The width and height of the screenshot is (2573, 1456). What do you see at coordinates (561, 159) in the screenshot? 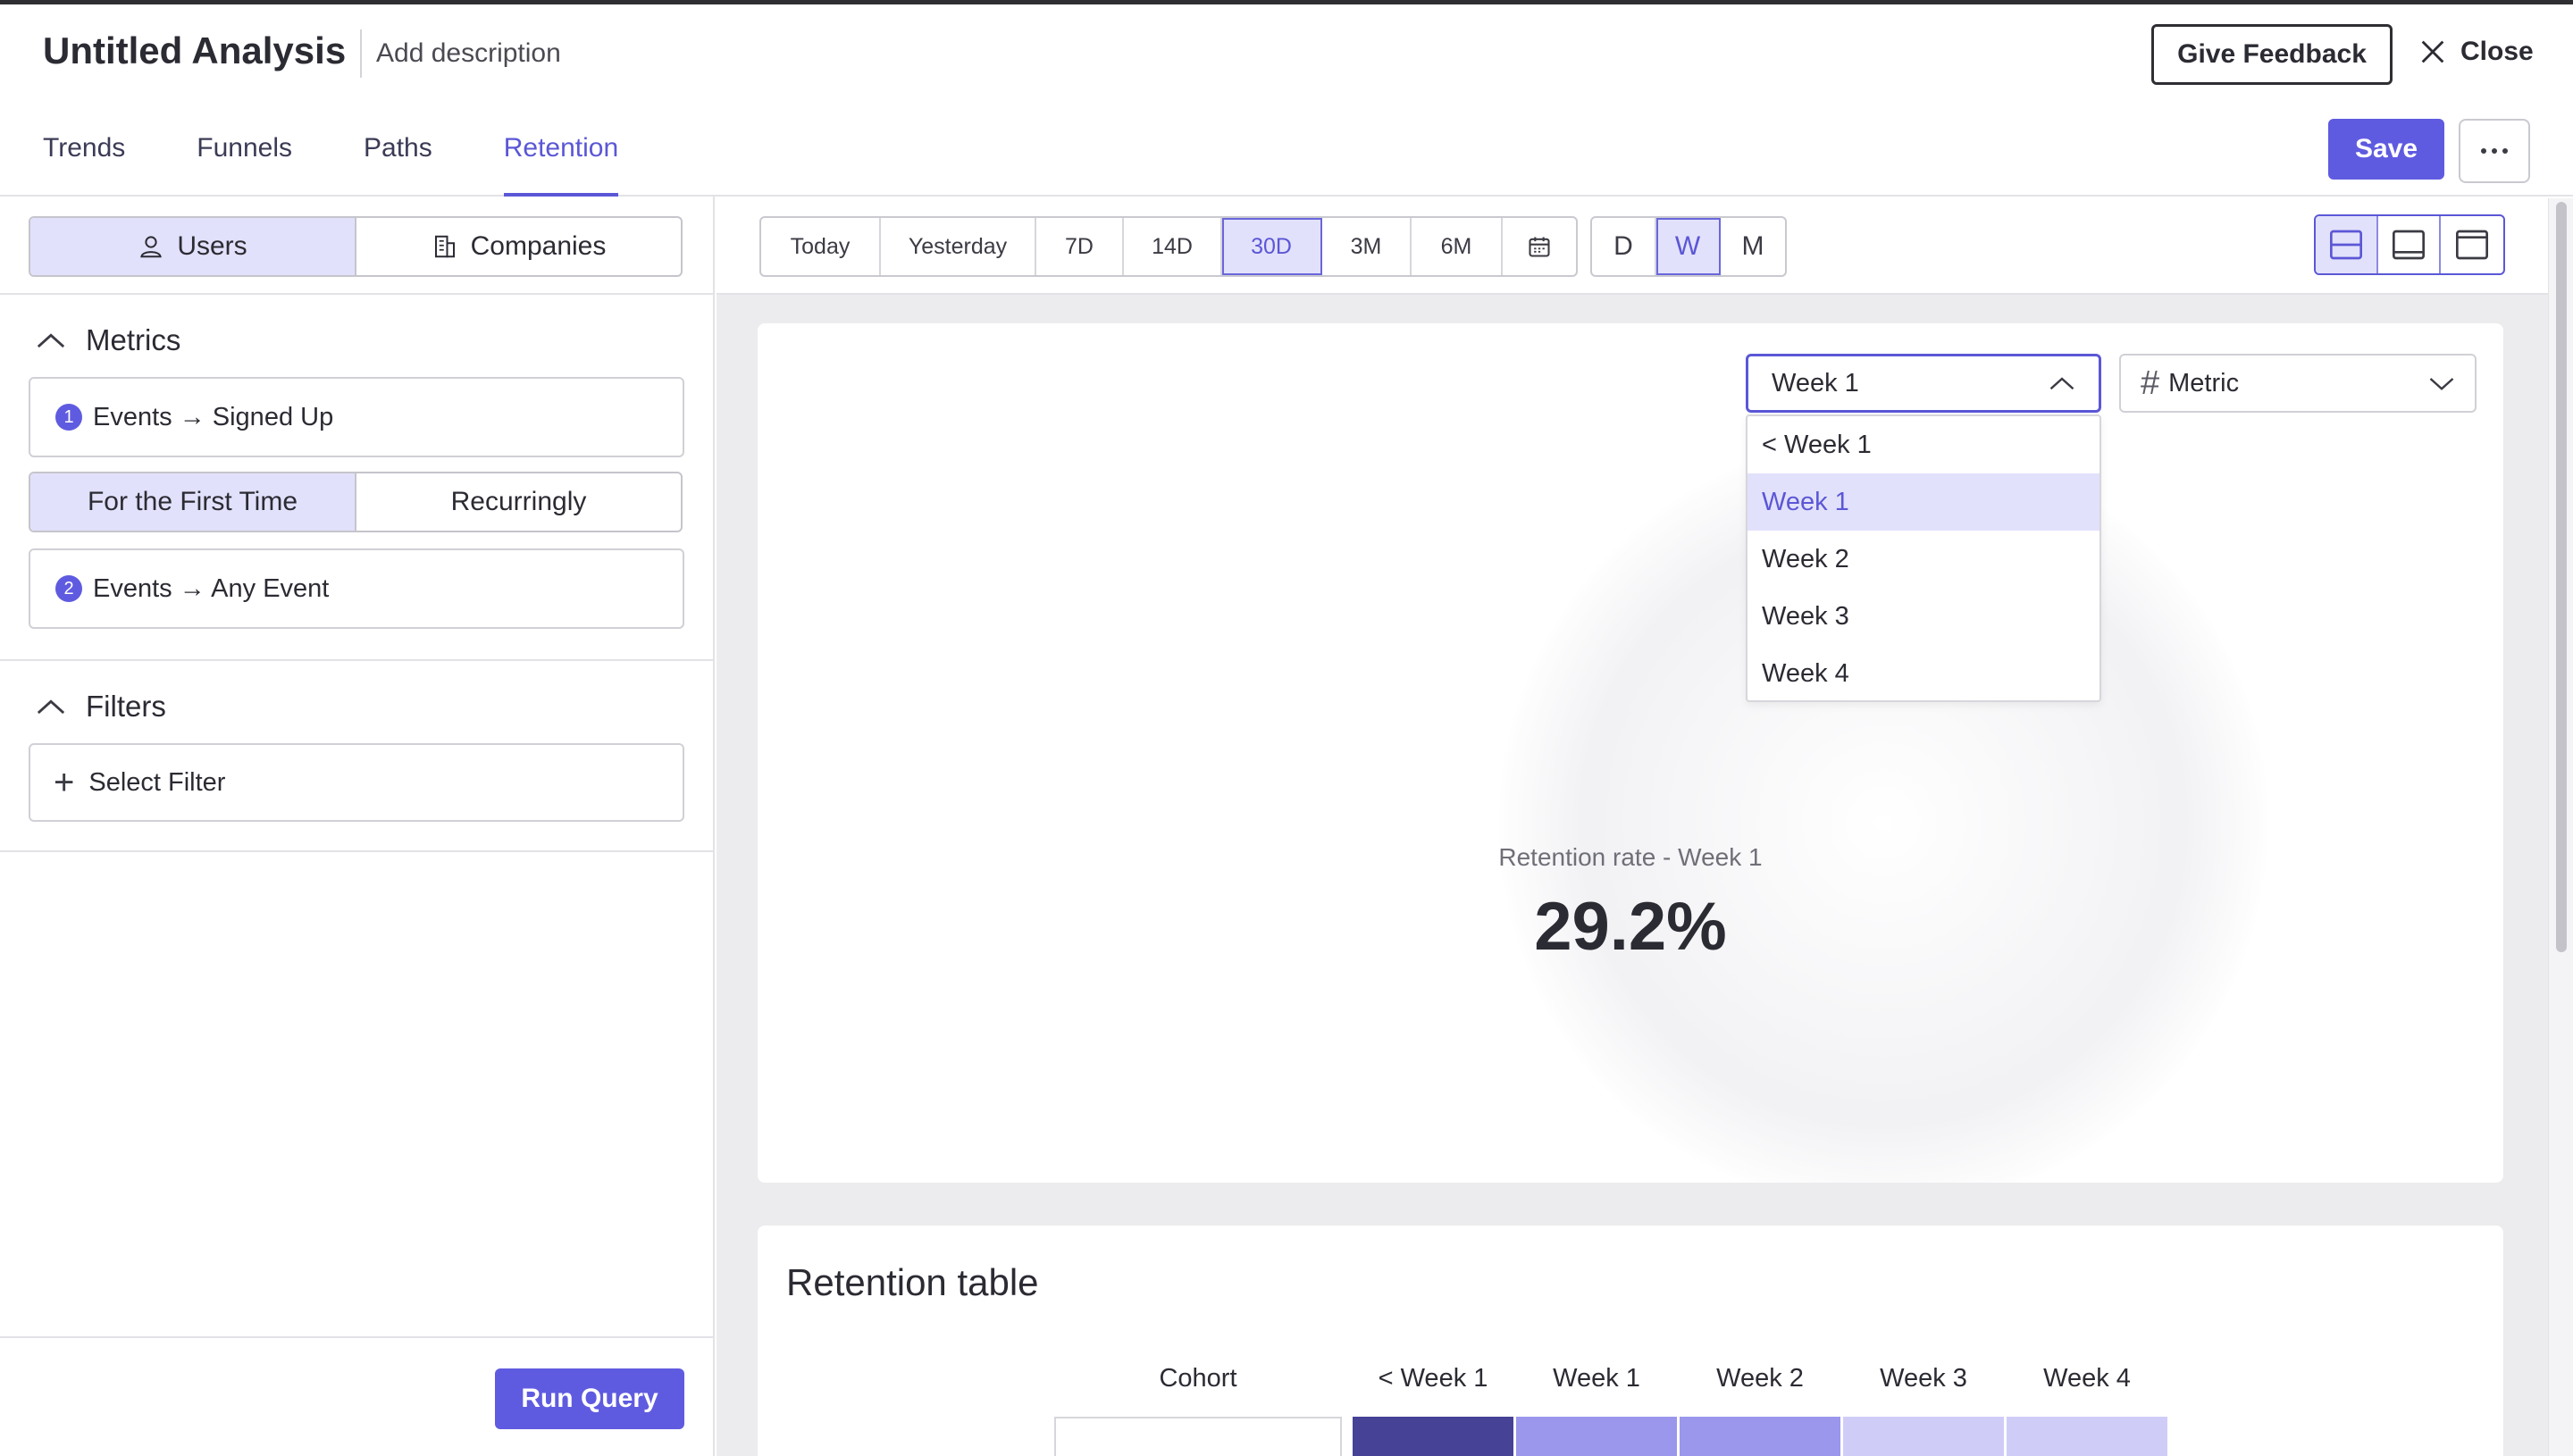
I see `tab-retention: Retention` at bounding box center [561, 159].